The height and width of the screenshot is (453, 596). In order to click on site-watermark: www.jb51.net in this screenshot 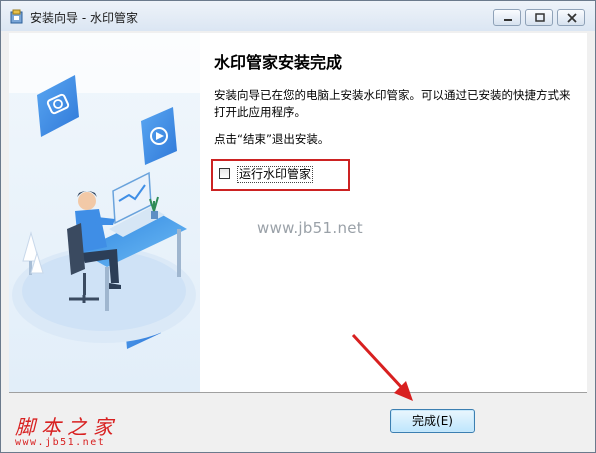, I will do `click(310, 228)`.